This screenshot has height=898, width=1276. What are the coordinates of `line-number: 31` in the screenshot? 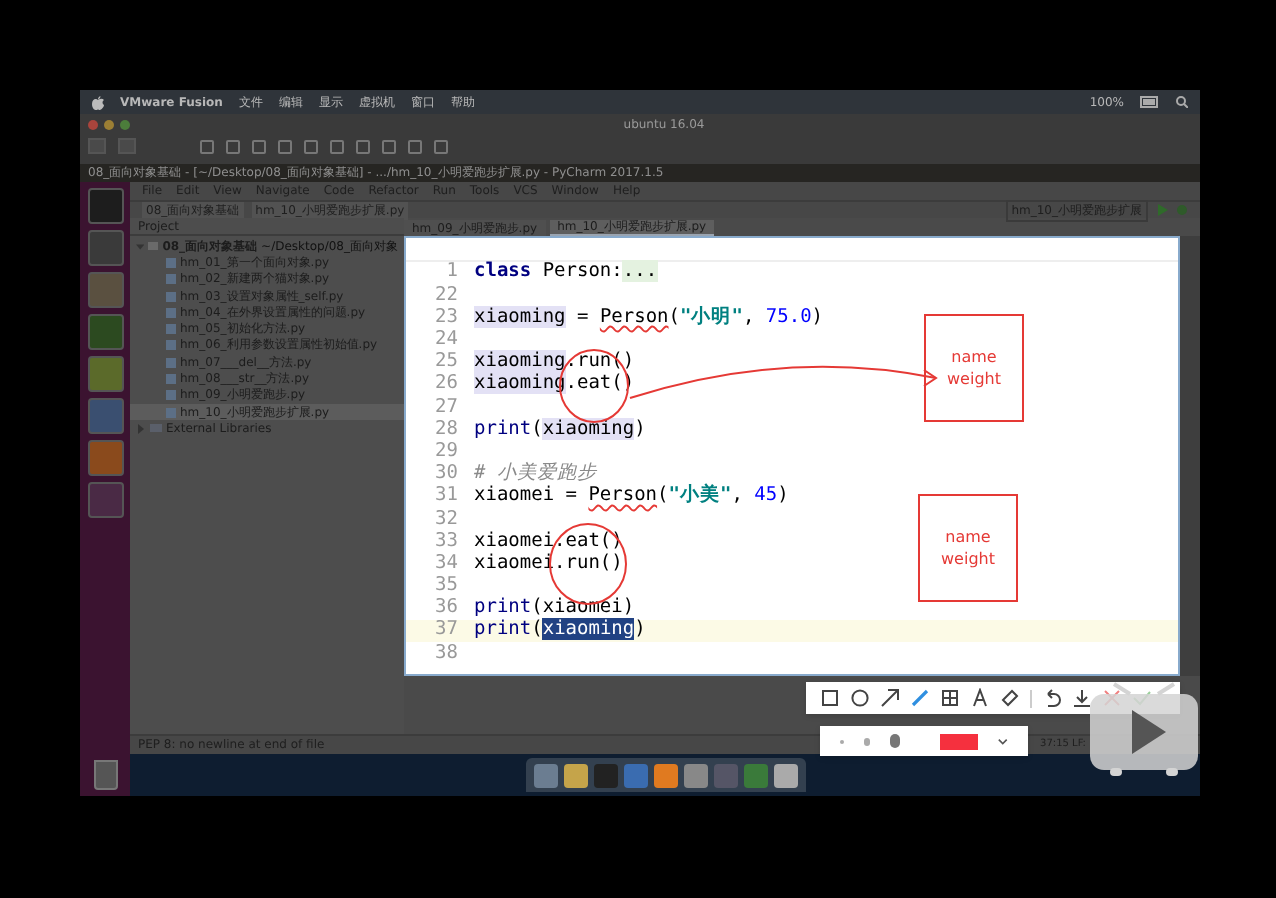 It's located at (446, 496).